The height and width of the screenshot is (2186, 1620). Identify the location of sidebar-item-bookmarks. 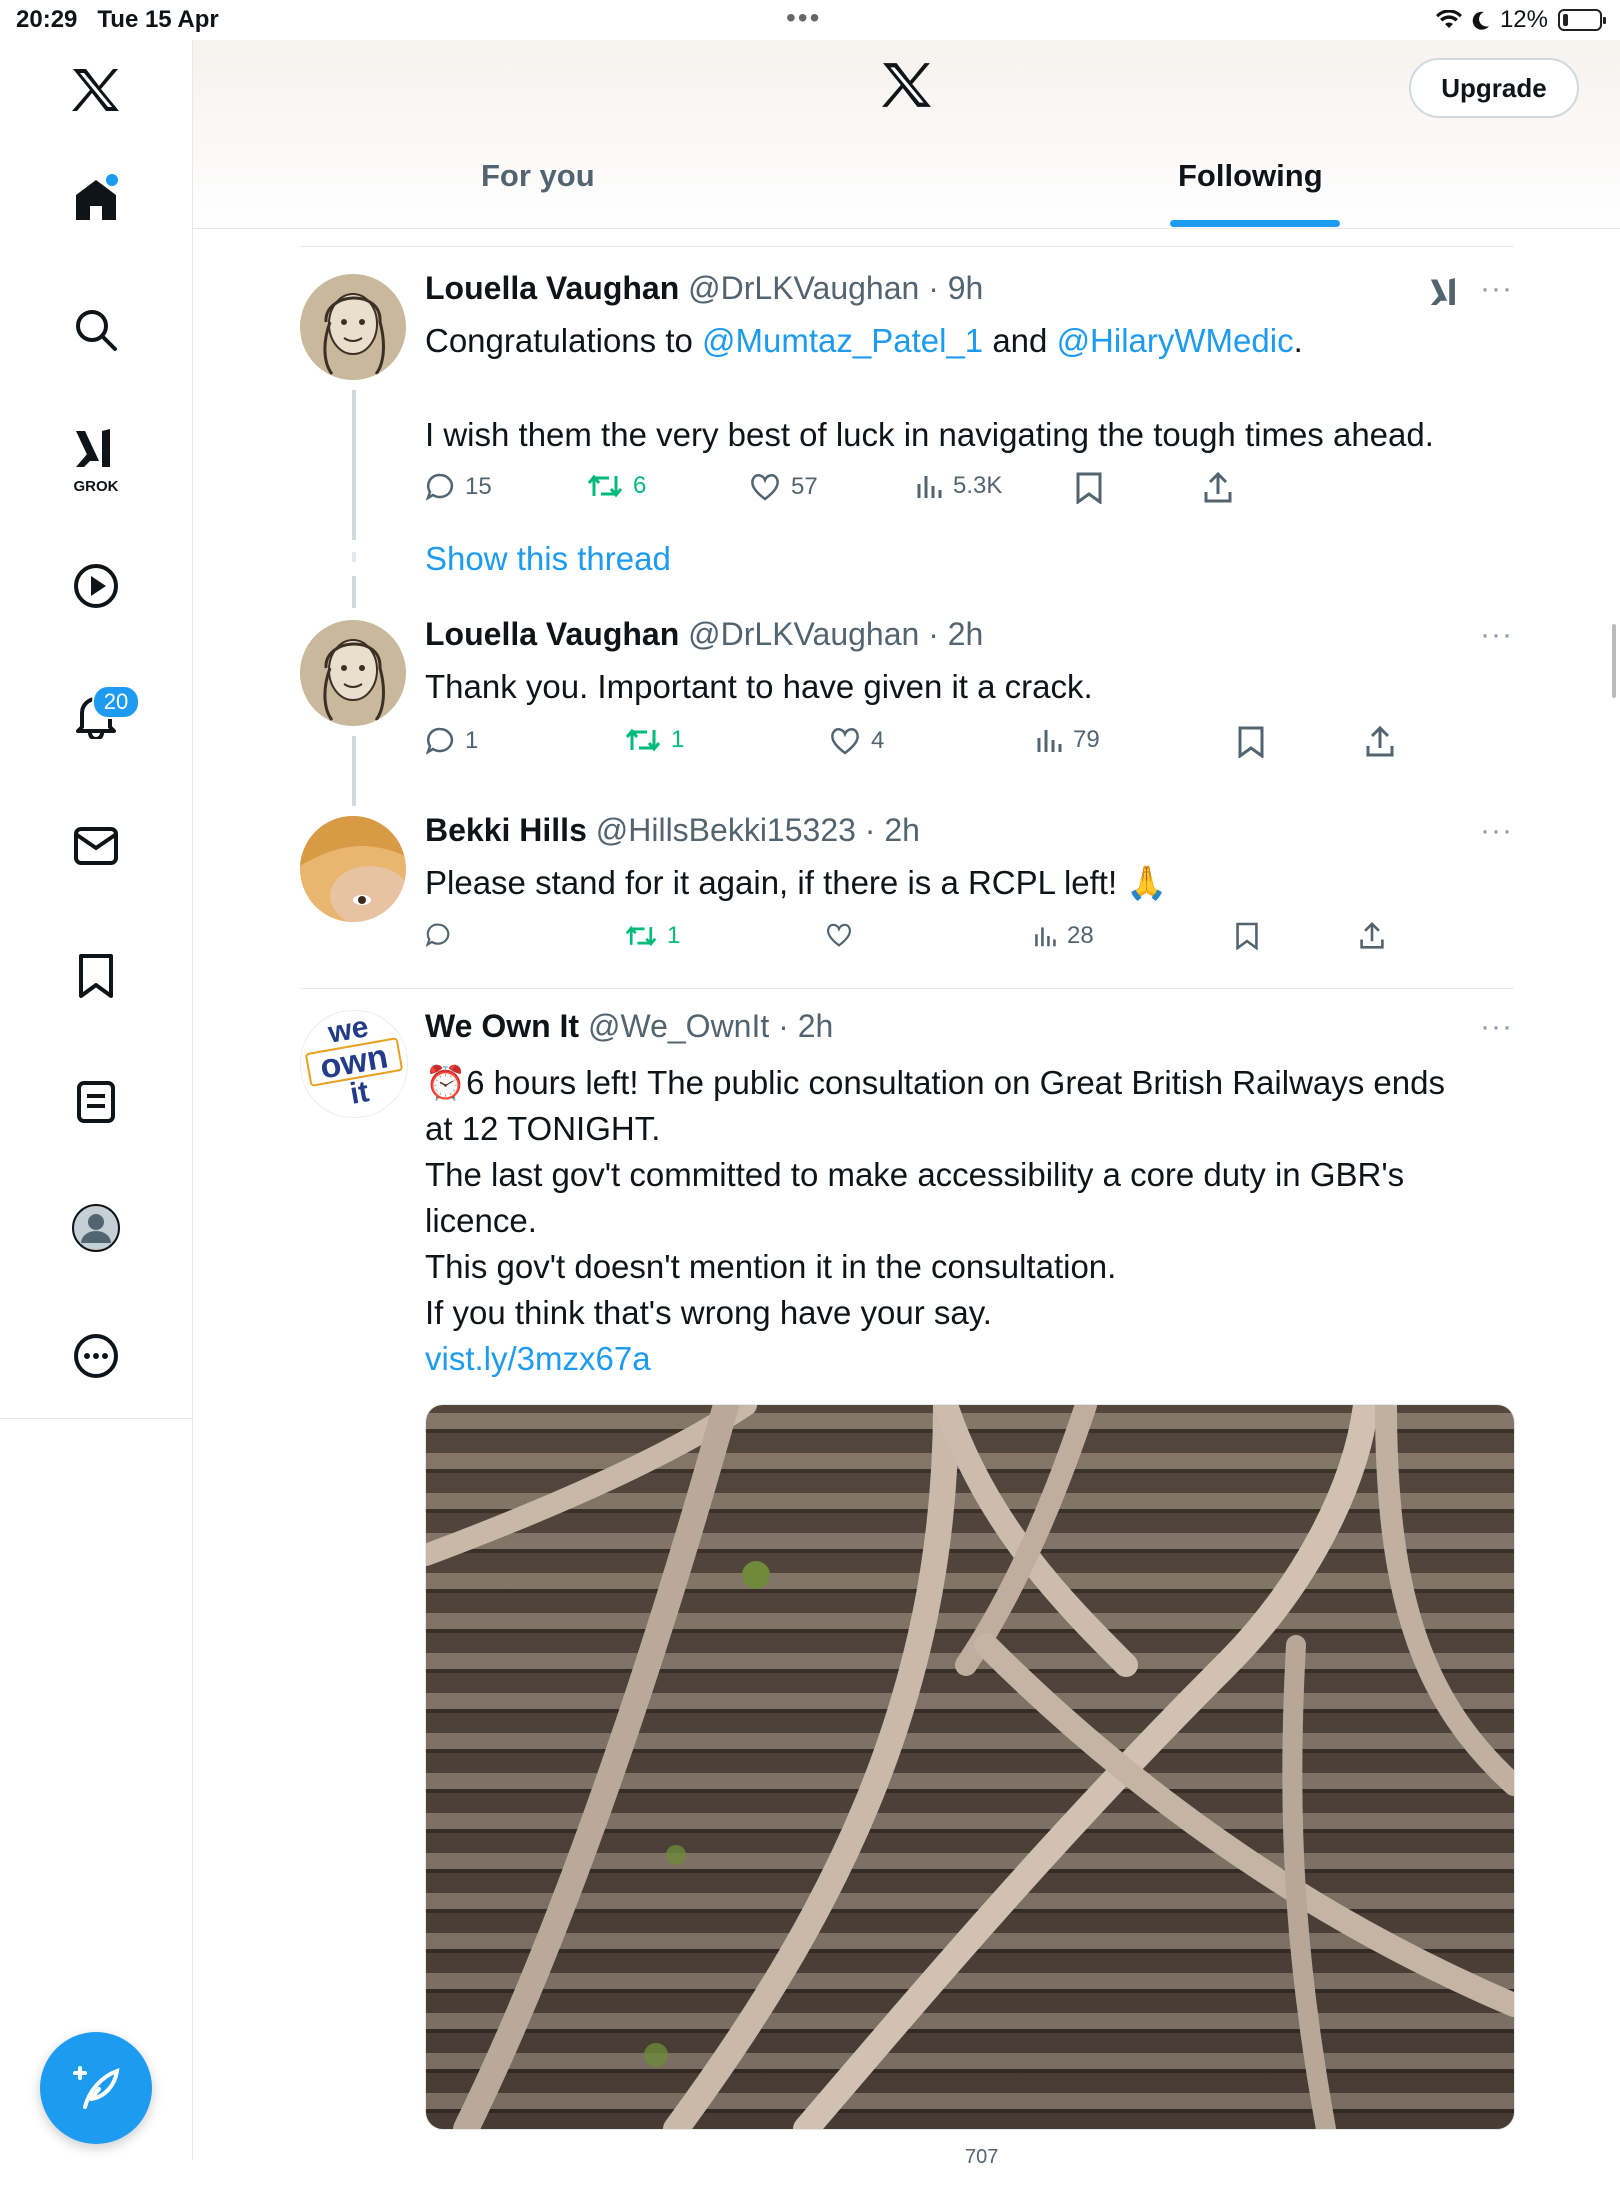
(96, 976).